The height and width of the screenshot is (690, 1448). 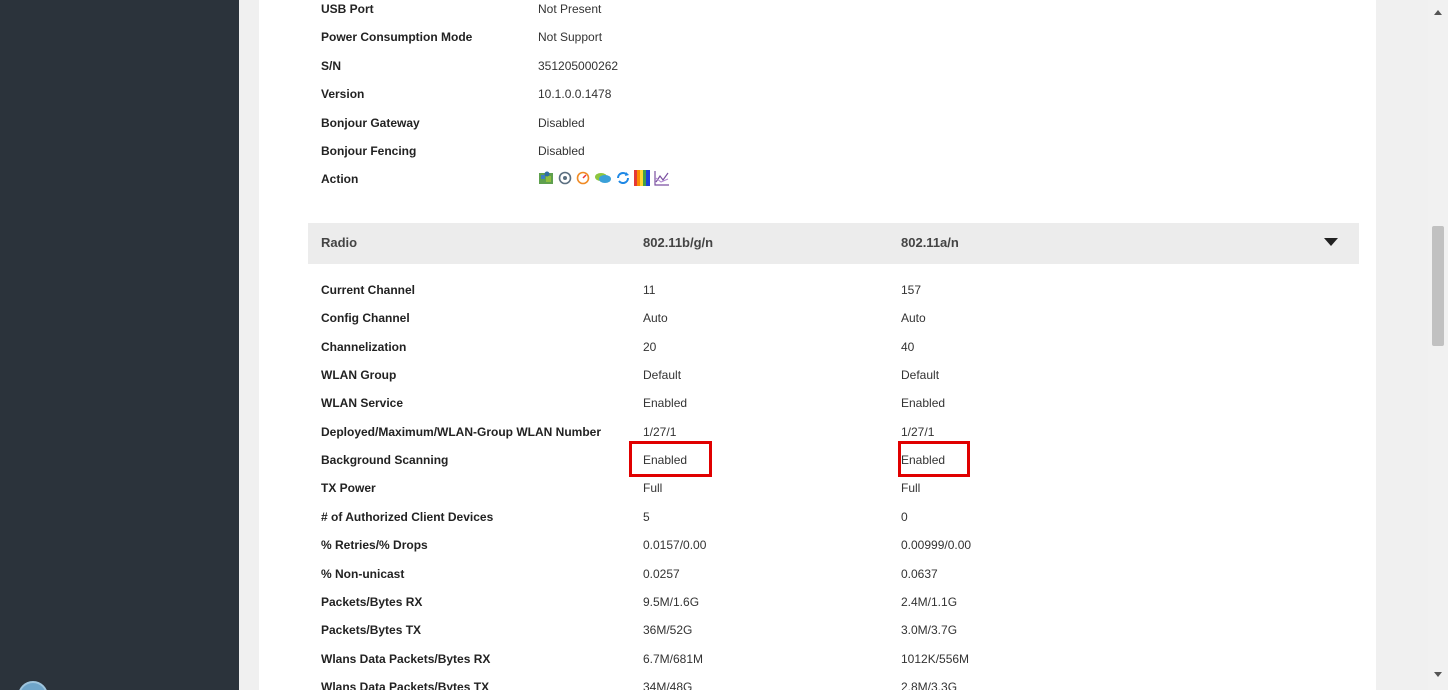 I want to click on row-value-2g: 0.0257, so click(x=661, y=574).